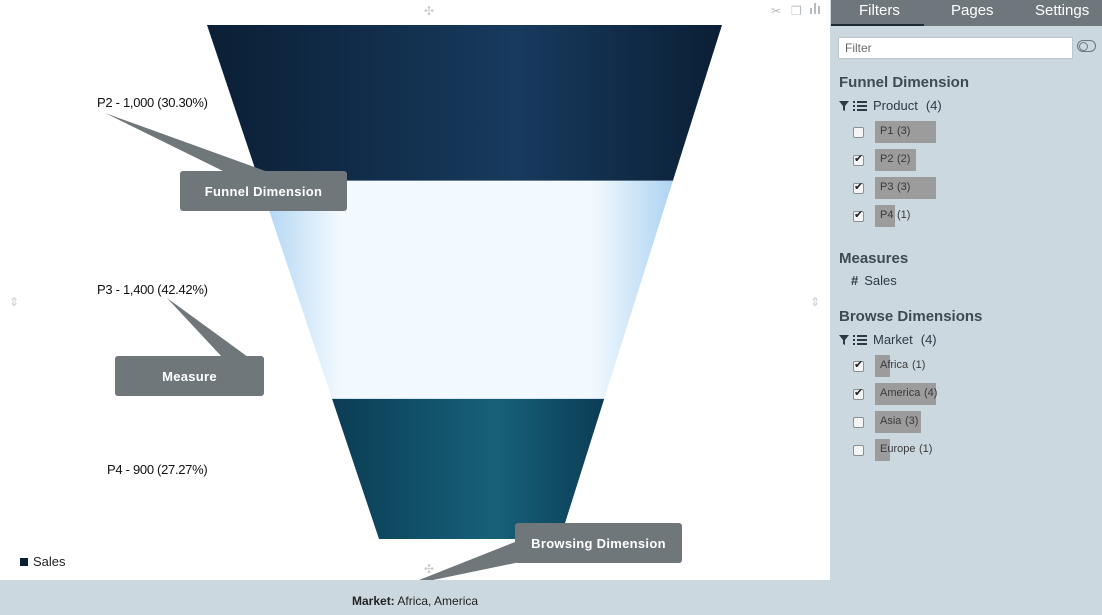  Describe the element at coordinates (1062, 10) in the screenshot. I see `tab-settings: Settings` at that location.